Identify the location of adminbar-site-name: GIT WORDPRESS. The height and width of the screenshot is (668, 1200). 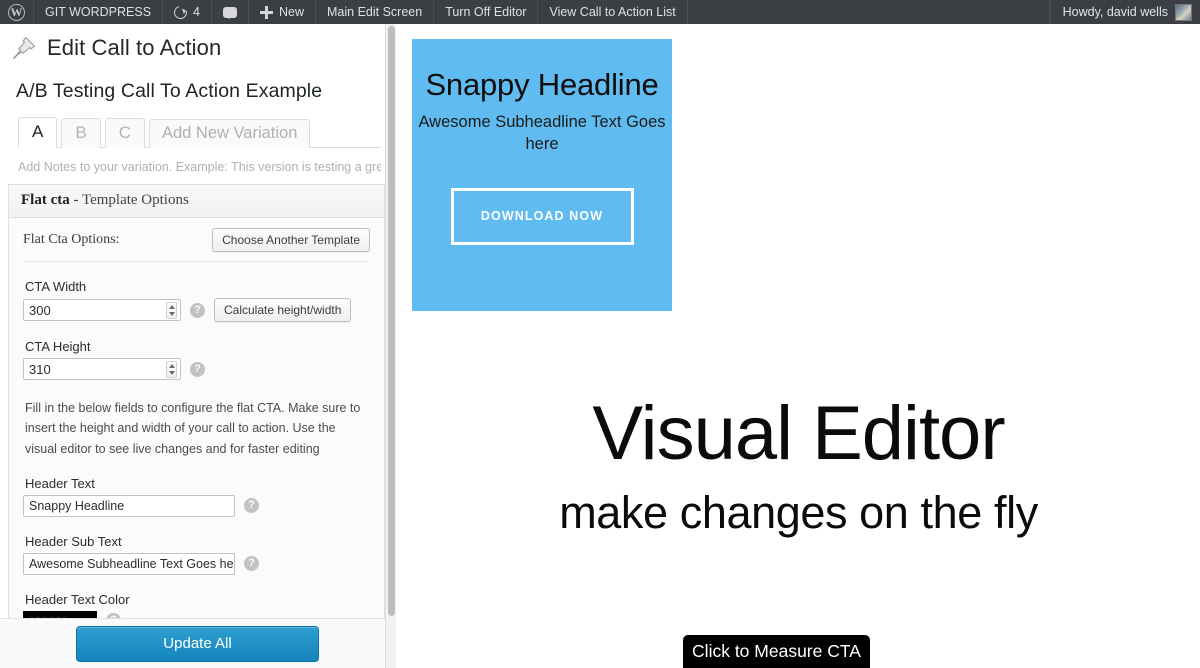
(99, 12).